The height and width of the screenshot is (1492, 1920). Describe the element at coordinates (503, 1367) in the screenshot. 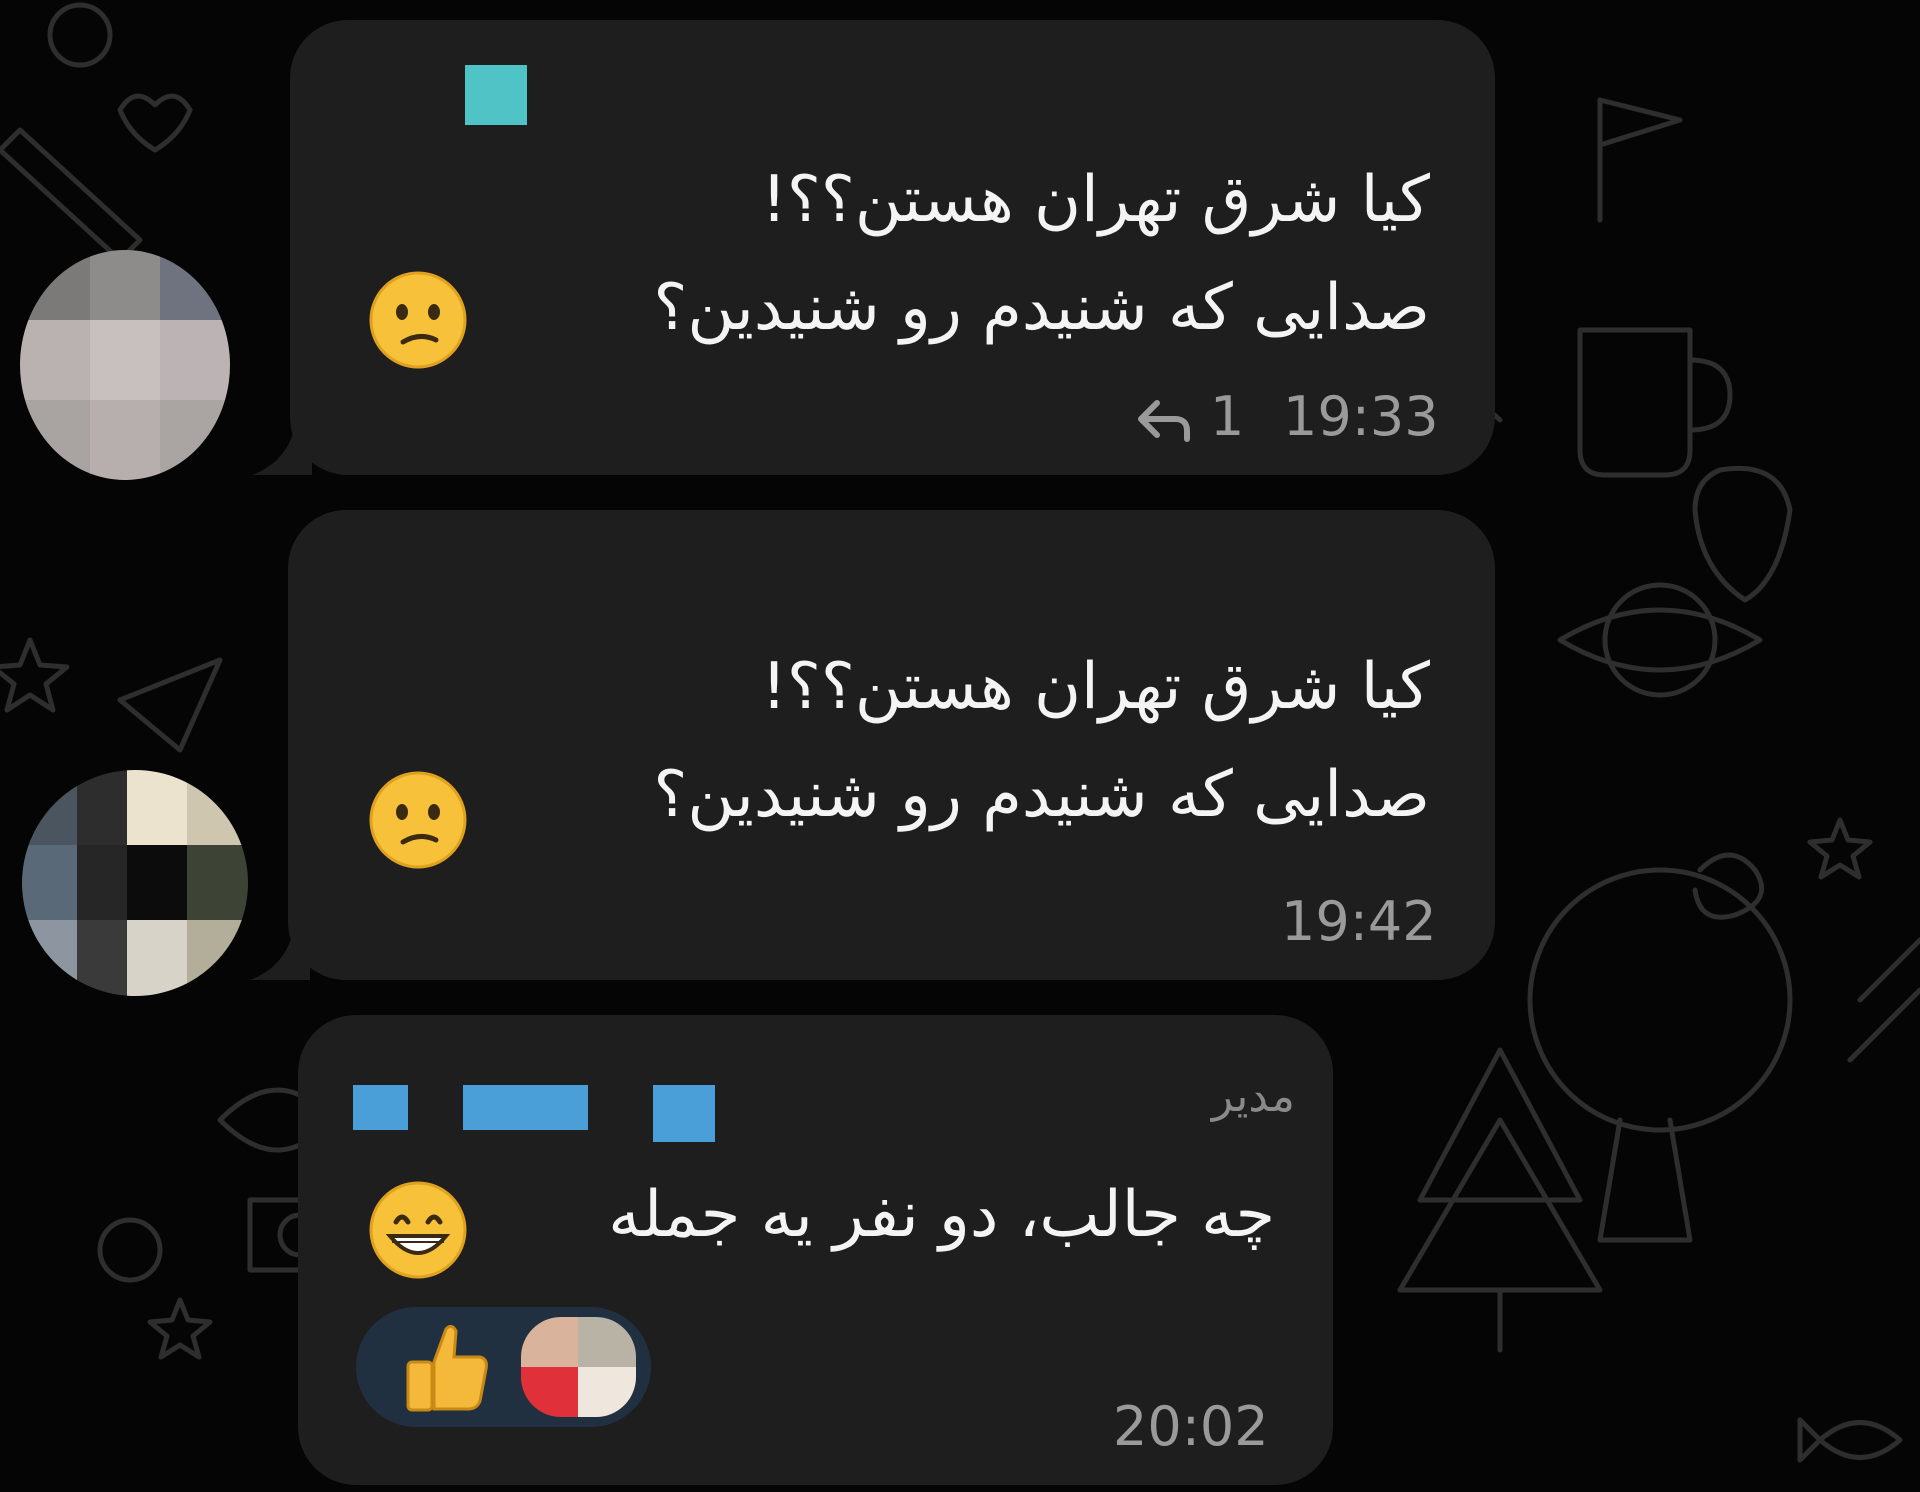

I see `reaction-pill` at that location.